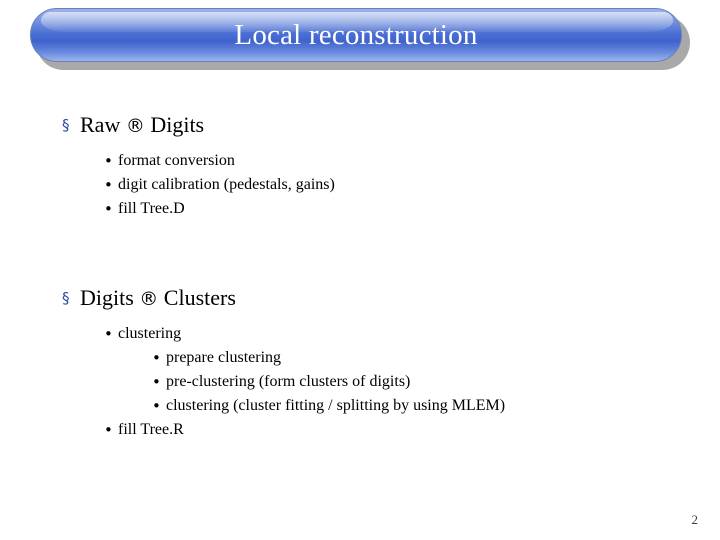  Describe the element at coordinates (176, 160) in the screenshot. I see `list-item-label: format conversion` at that location.